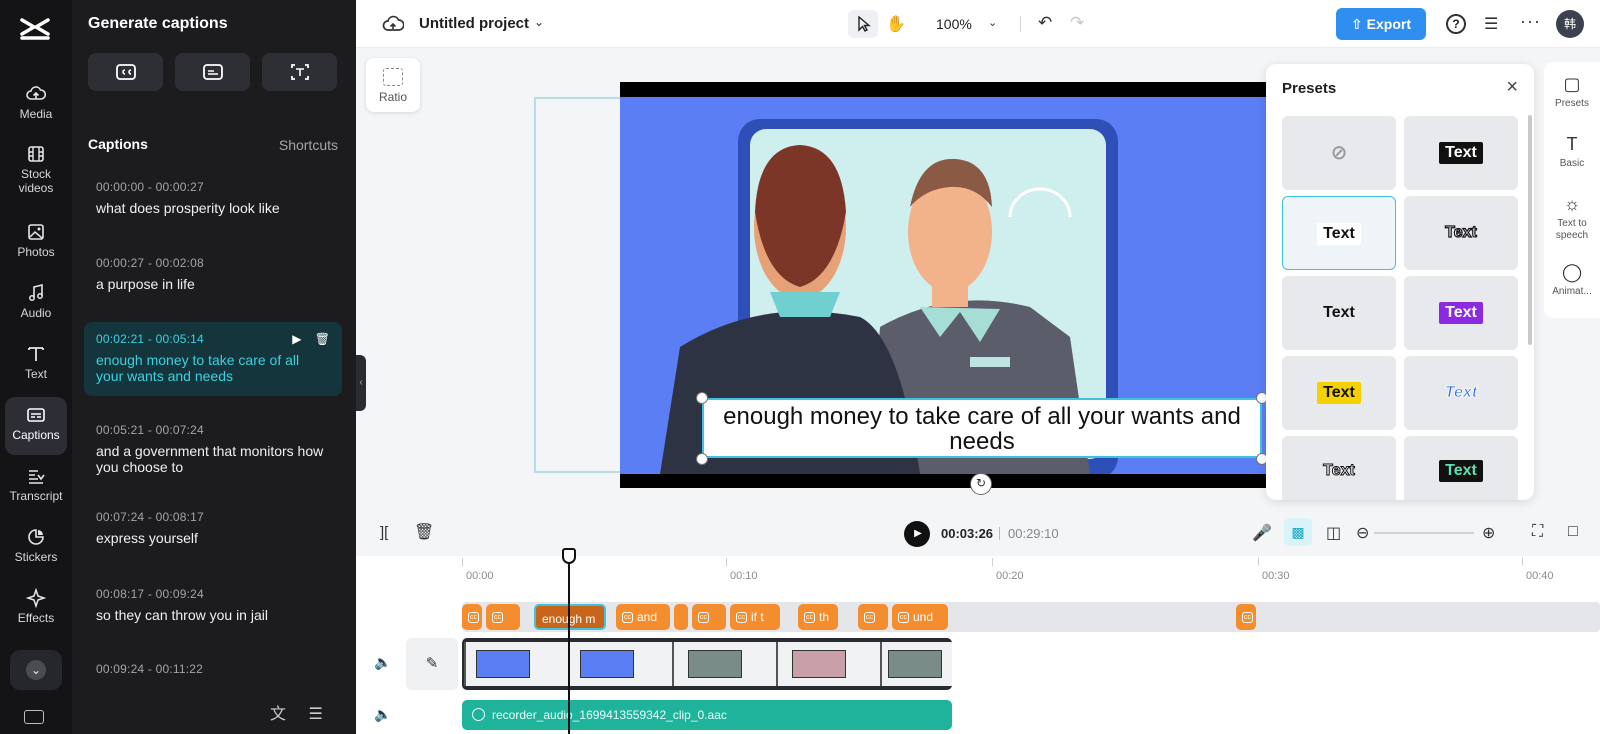 This screenshot has height=734, width=1600. Describe the element at coordinates (212, 72) in the screenshot. I see `manual-captions-button` at that location.